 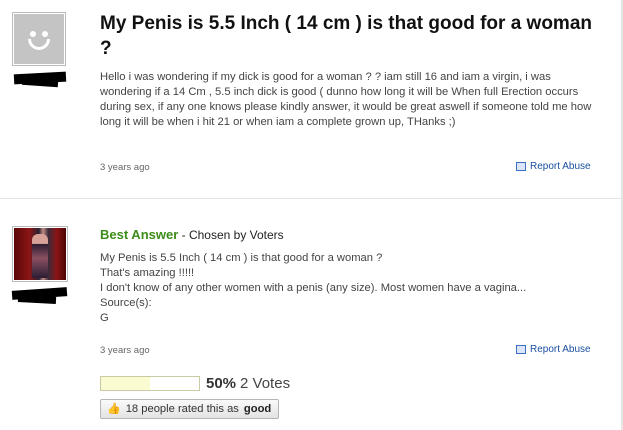 What do you see at coordinates (126, 303) in the screenshot?
I see `source-label: Source(s):` at bounding box center [126, 303].